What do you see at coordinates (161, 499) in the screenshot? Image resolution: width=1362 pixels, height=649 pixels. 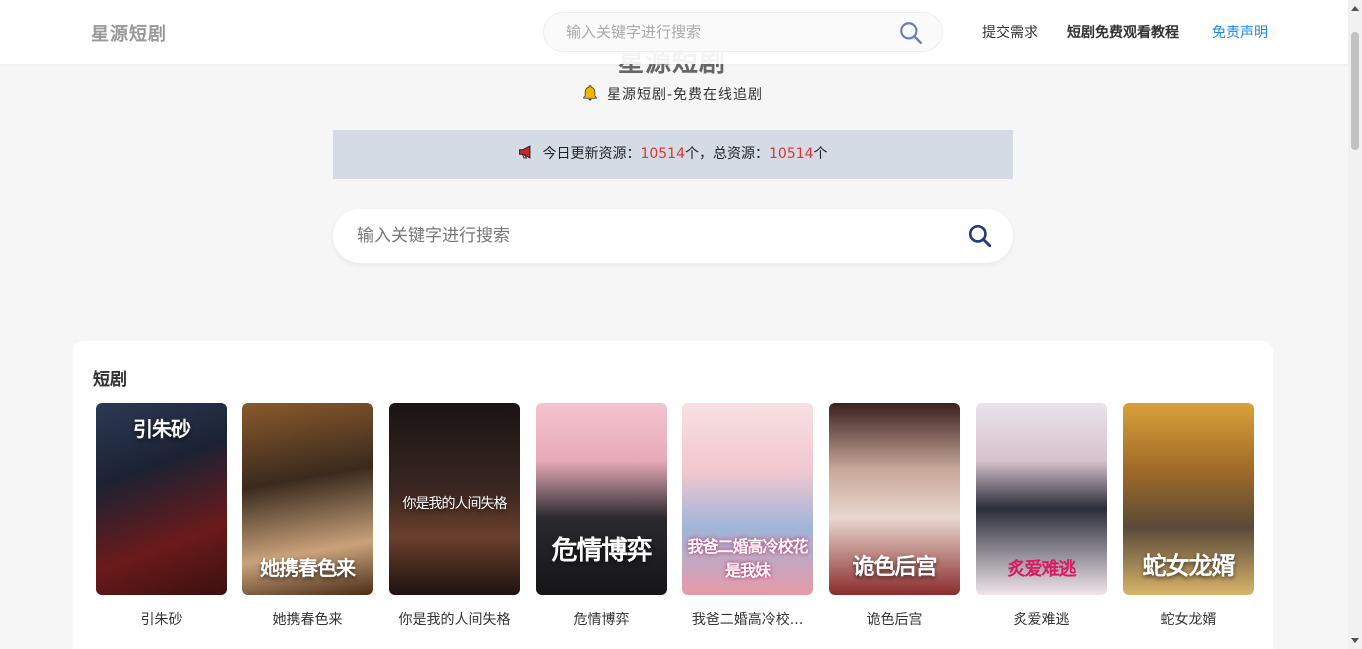 I see `drama-poster: 引朱砂` at bounding box center [161, 499].